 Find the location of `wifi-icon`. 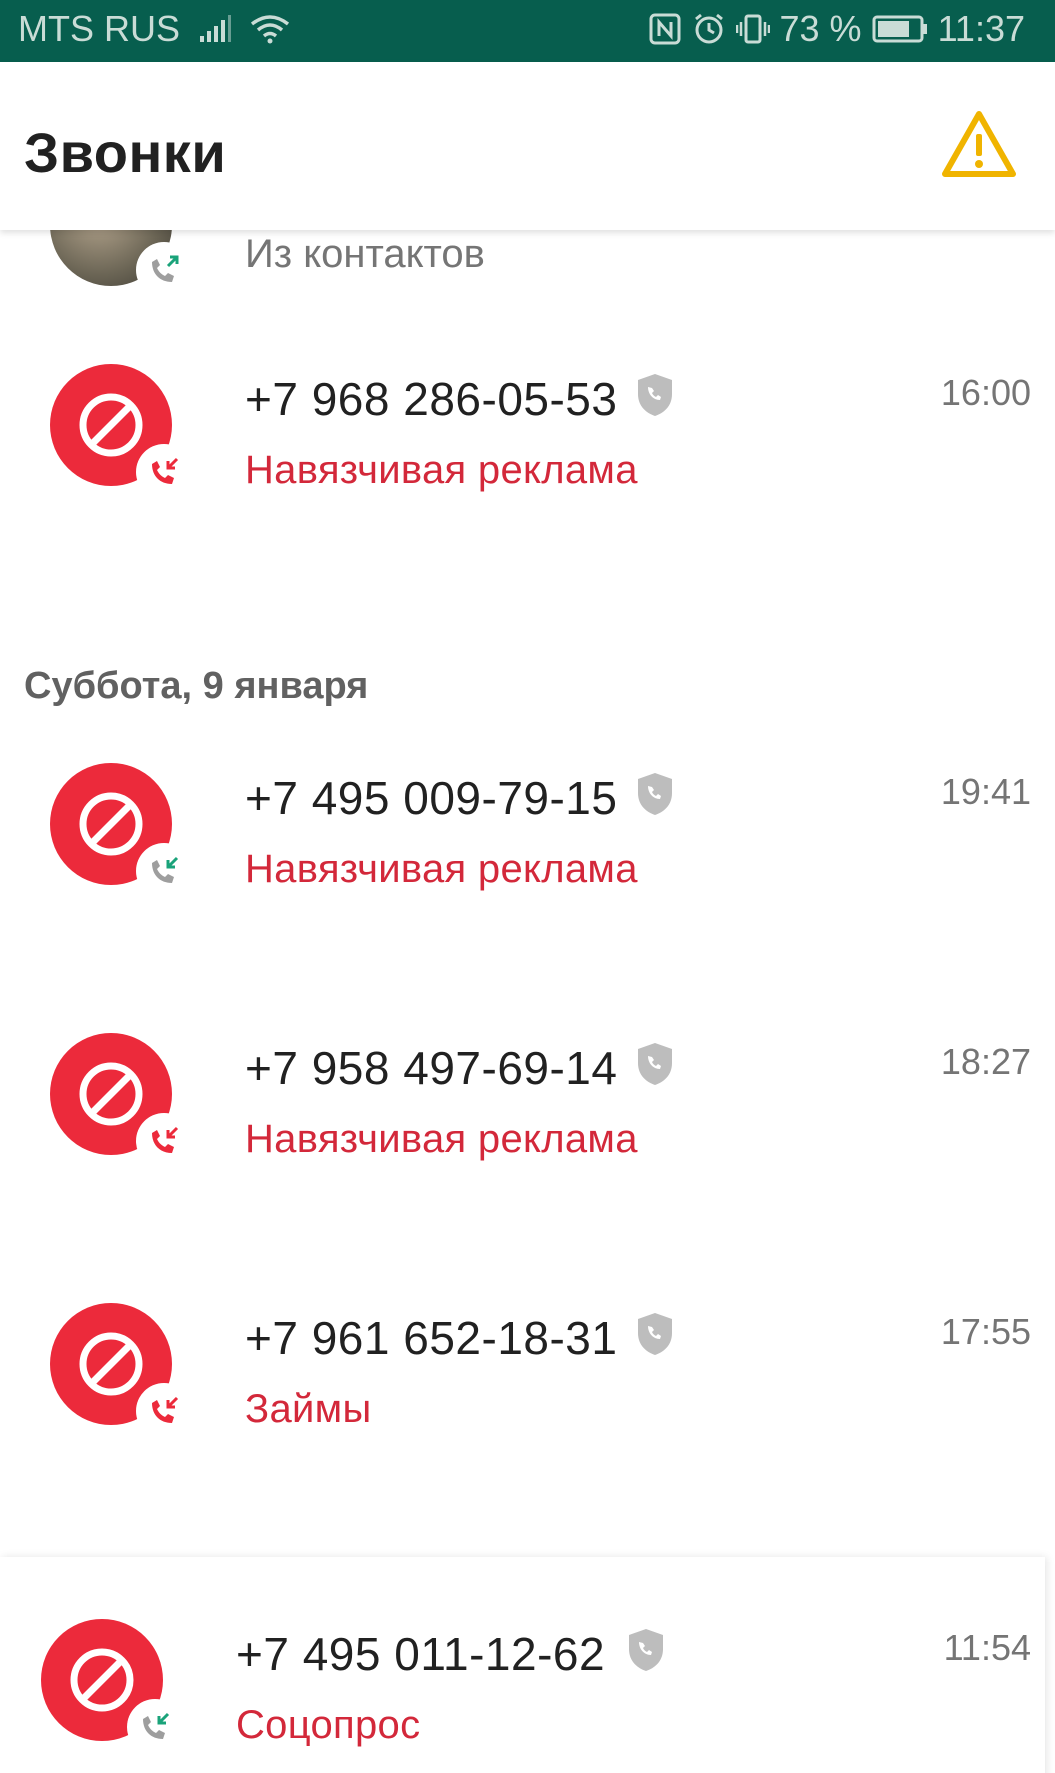

wifi-icon is located at coordinates (270, 29).